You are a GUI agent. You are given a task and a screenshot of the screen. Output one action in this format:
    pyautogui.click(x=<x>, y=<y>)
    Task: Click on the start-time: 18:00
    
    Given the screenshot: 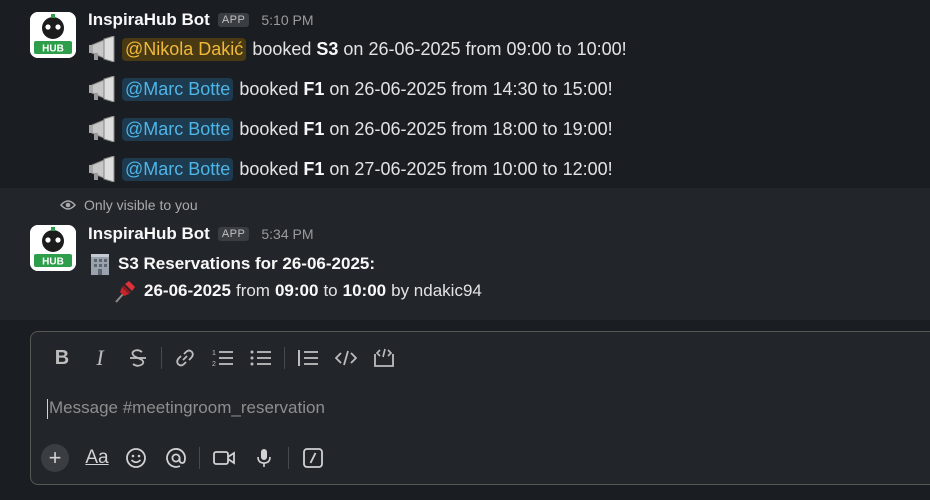 What is the action you would take?
    pyautogui.click(x=515, y=128)
    